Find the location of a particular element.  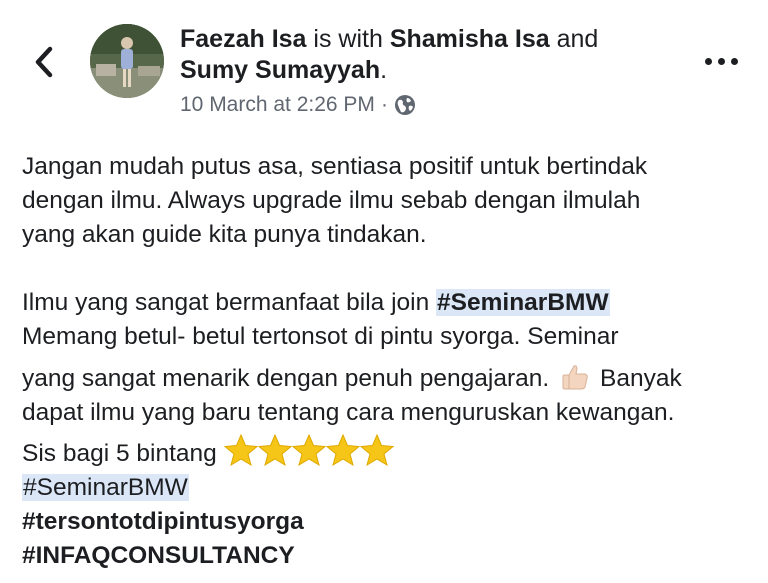

avatar is located at coordinates (127, 61).